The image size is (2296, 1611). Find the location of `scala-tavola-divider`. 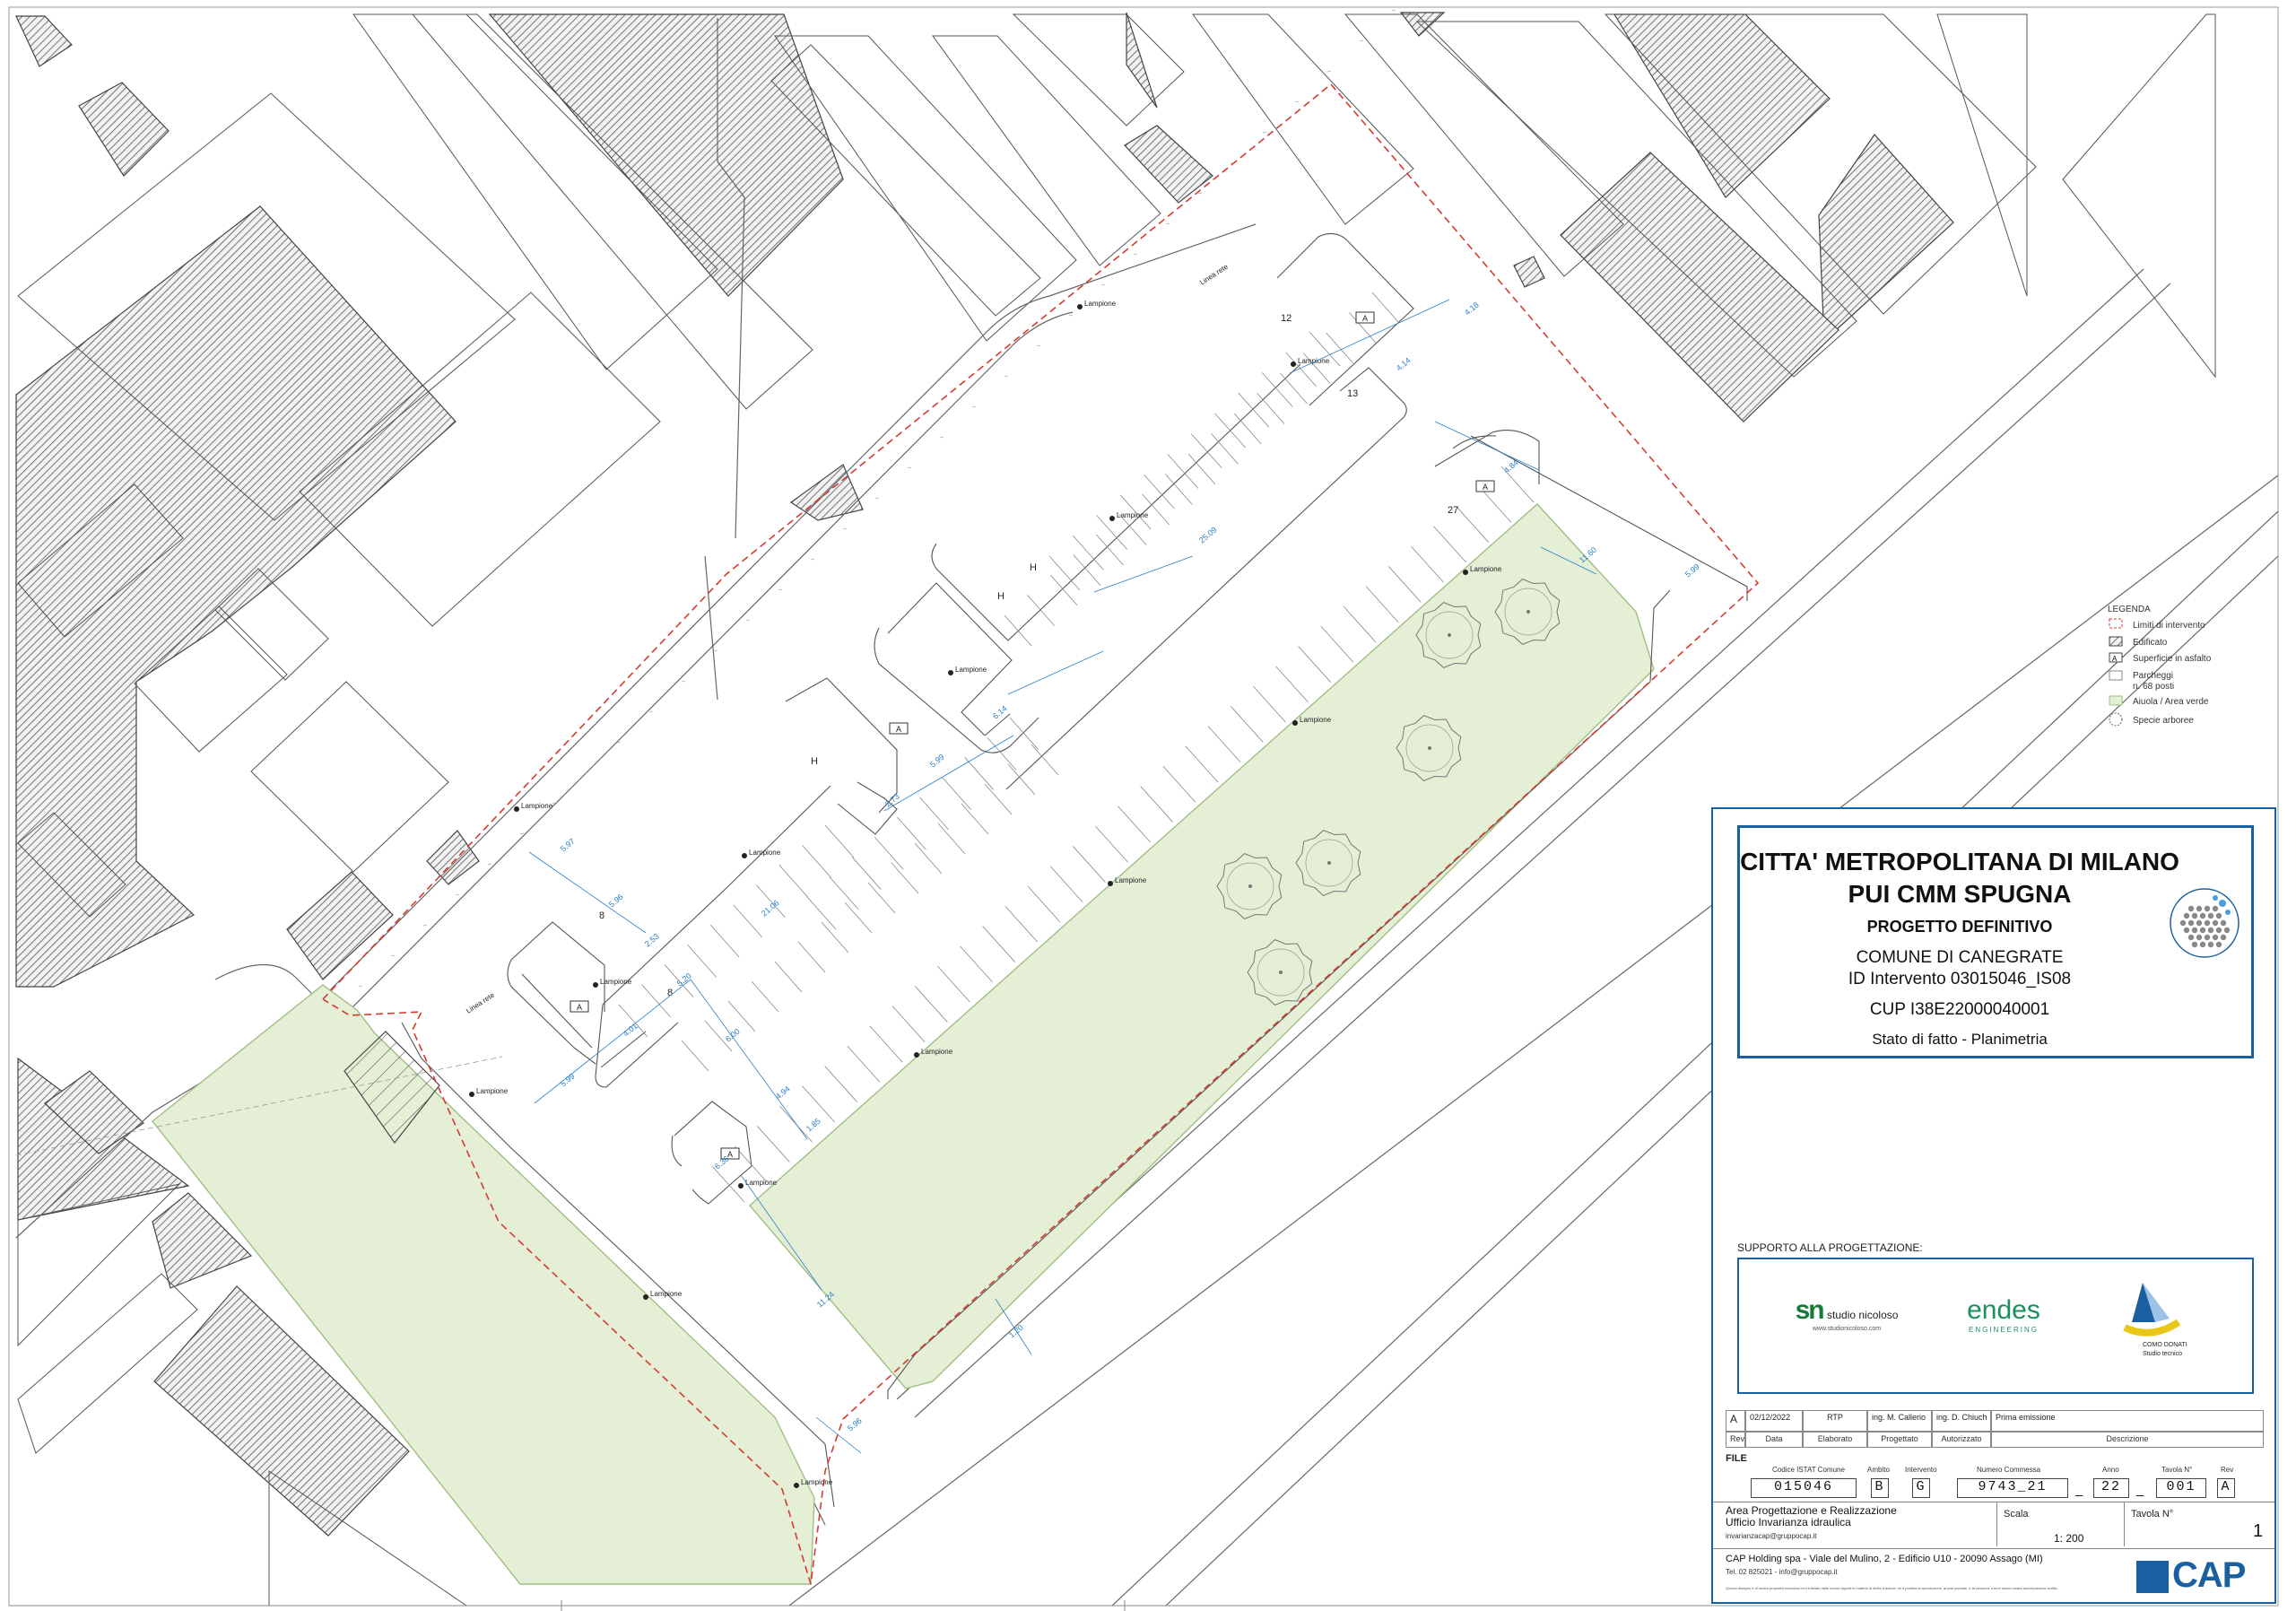

scala-tavola-divider is located at coordinates (2124, 1524).